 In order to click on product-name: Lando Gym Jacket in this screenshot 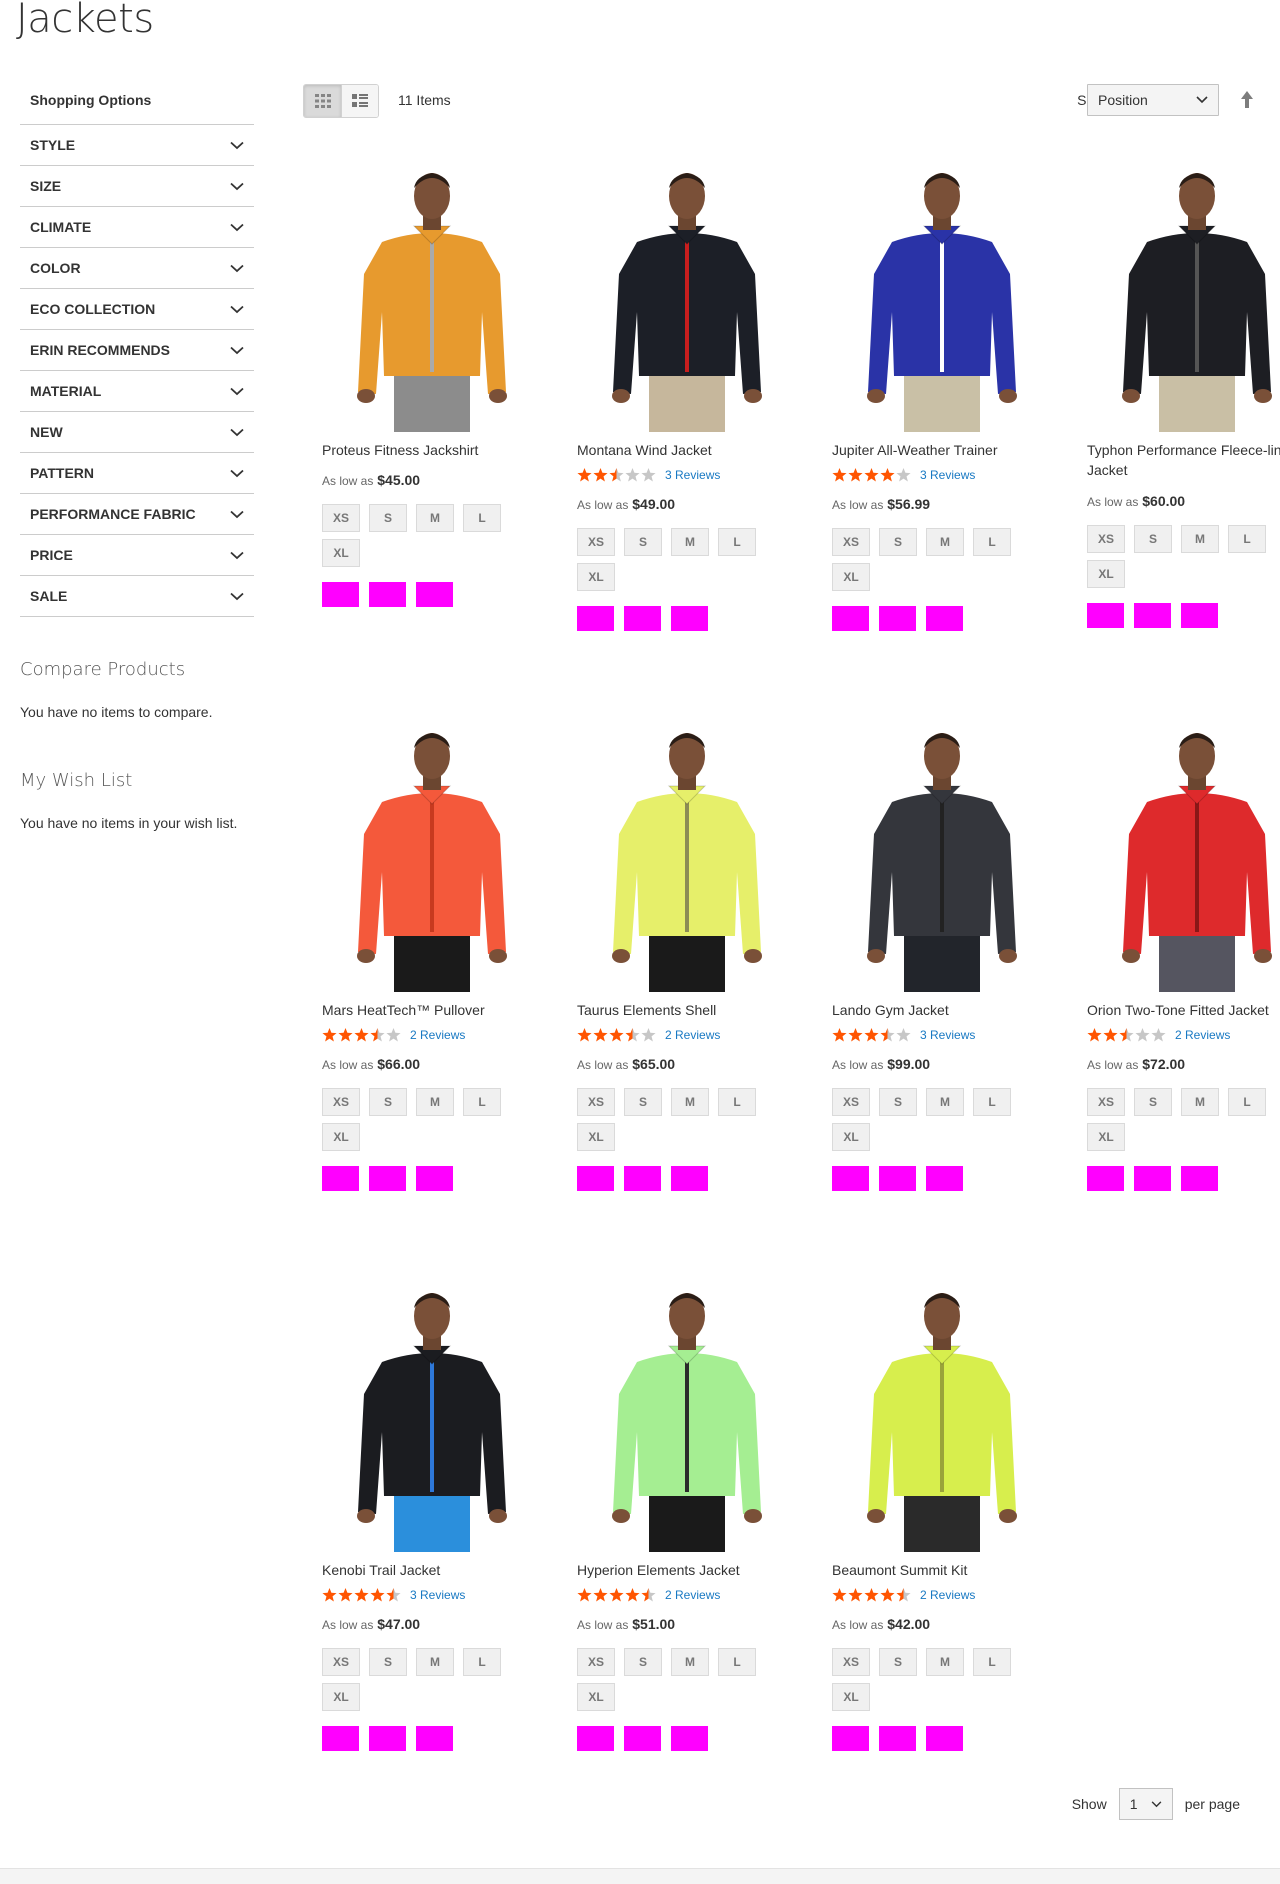, I will do `click(942, 1010)`.